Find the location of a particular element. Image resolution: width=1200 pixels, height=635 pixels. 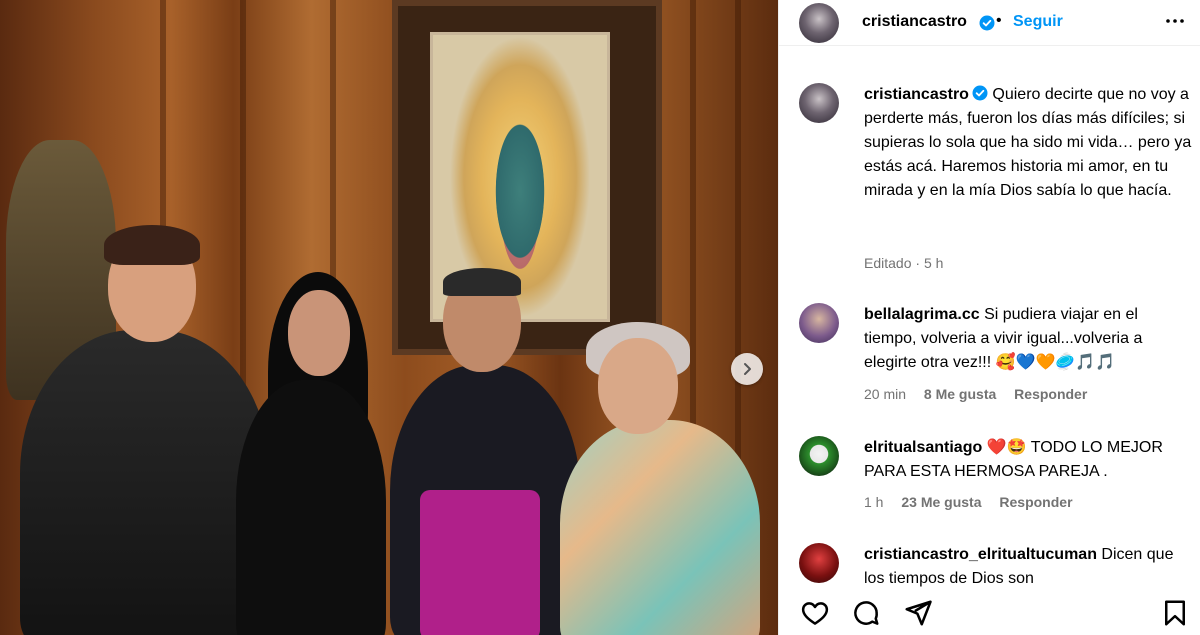

person-1-hair is located at coordinates (152, 245).